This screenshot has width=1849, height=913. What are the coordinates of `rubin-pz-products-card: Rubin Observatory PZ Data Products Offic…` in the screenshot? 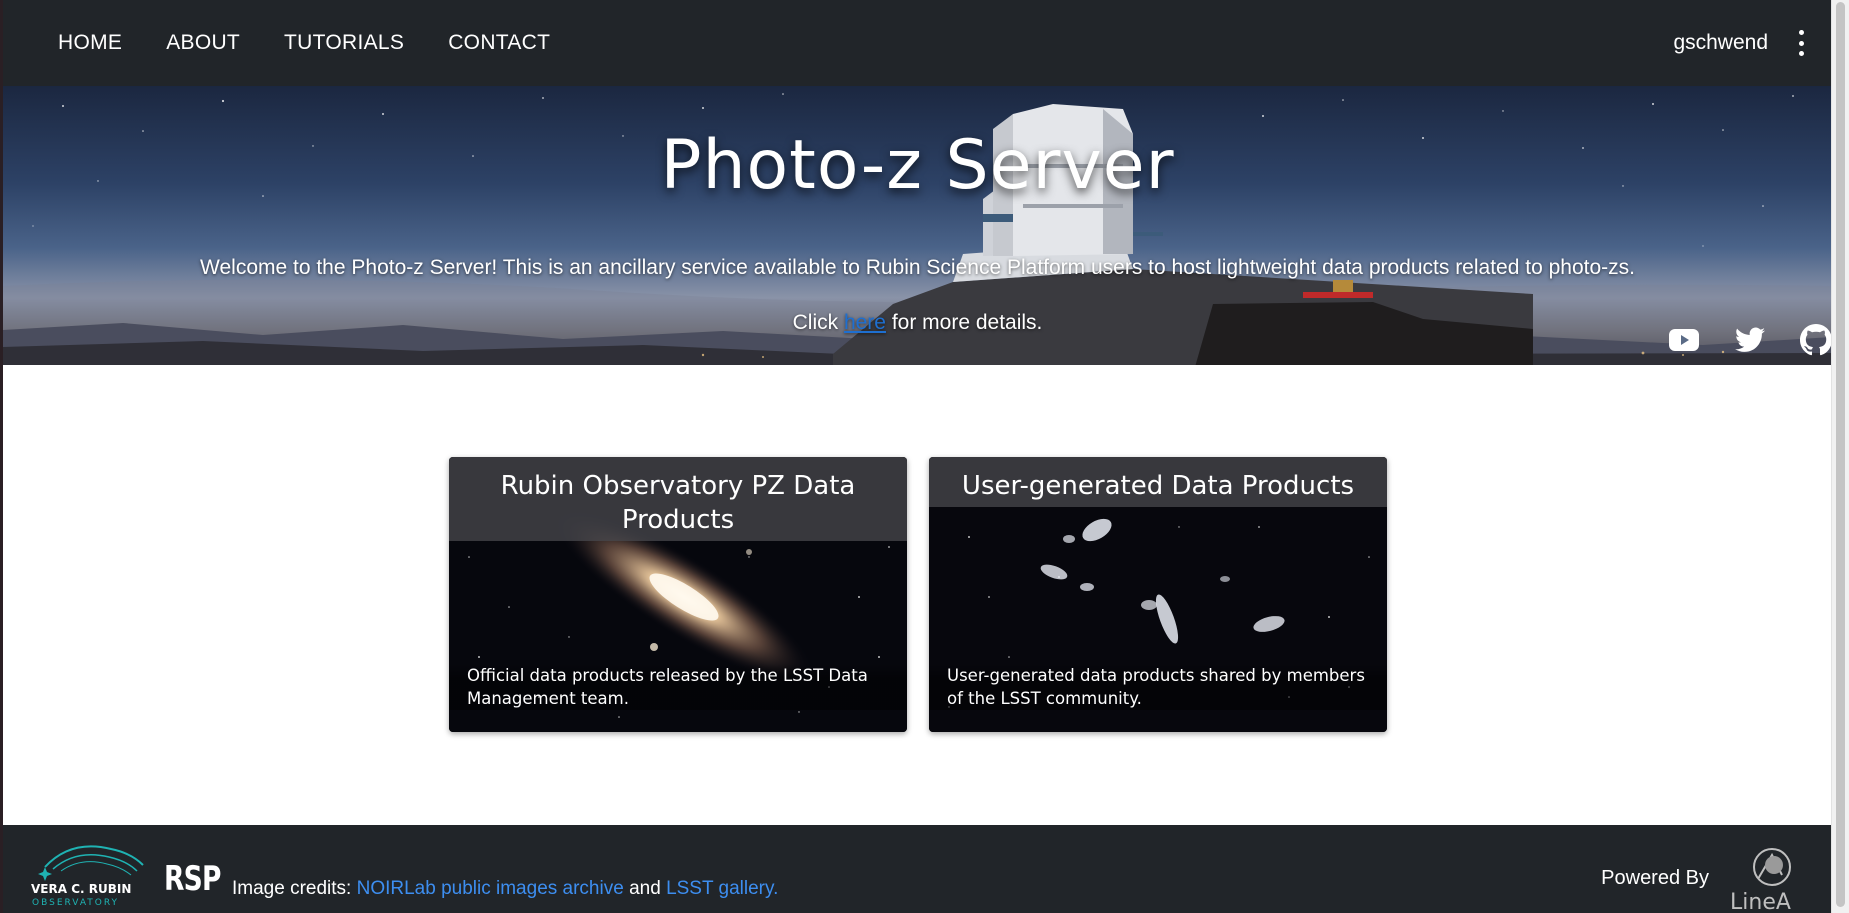 It's located at (678, 594).